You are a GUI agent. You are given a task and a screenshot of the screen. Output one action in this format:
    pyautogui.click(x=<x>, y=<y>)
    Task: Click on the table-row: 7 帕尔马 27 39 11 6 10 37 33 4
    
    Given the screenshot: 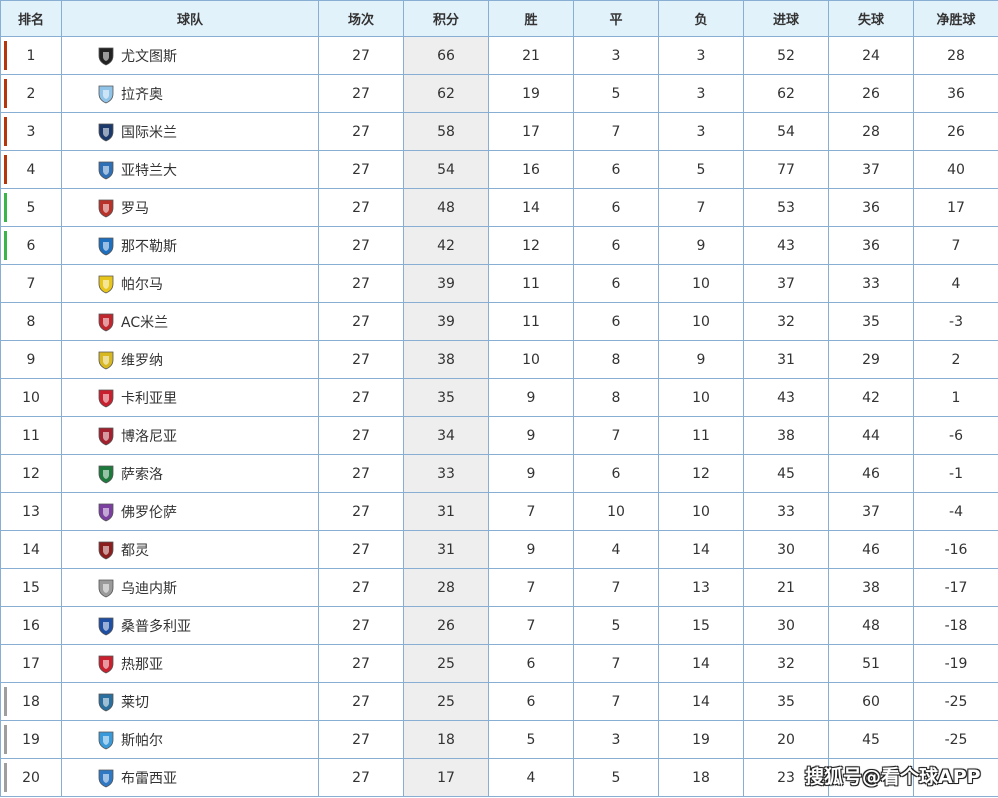 What is the action you would take?
    pyautogui.click(x=499, y=283)
    